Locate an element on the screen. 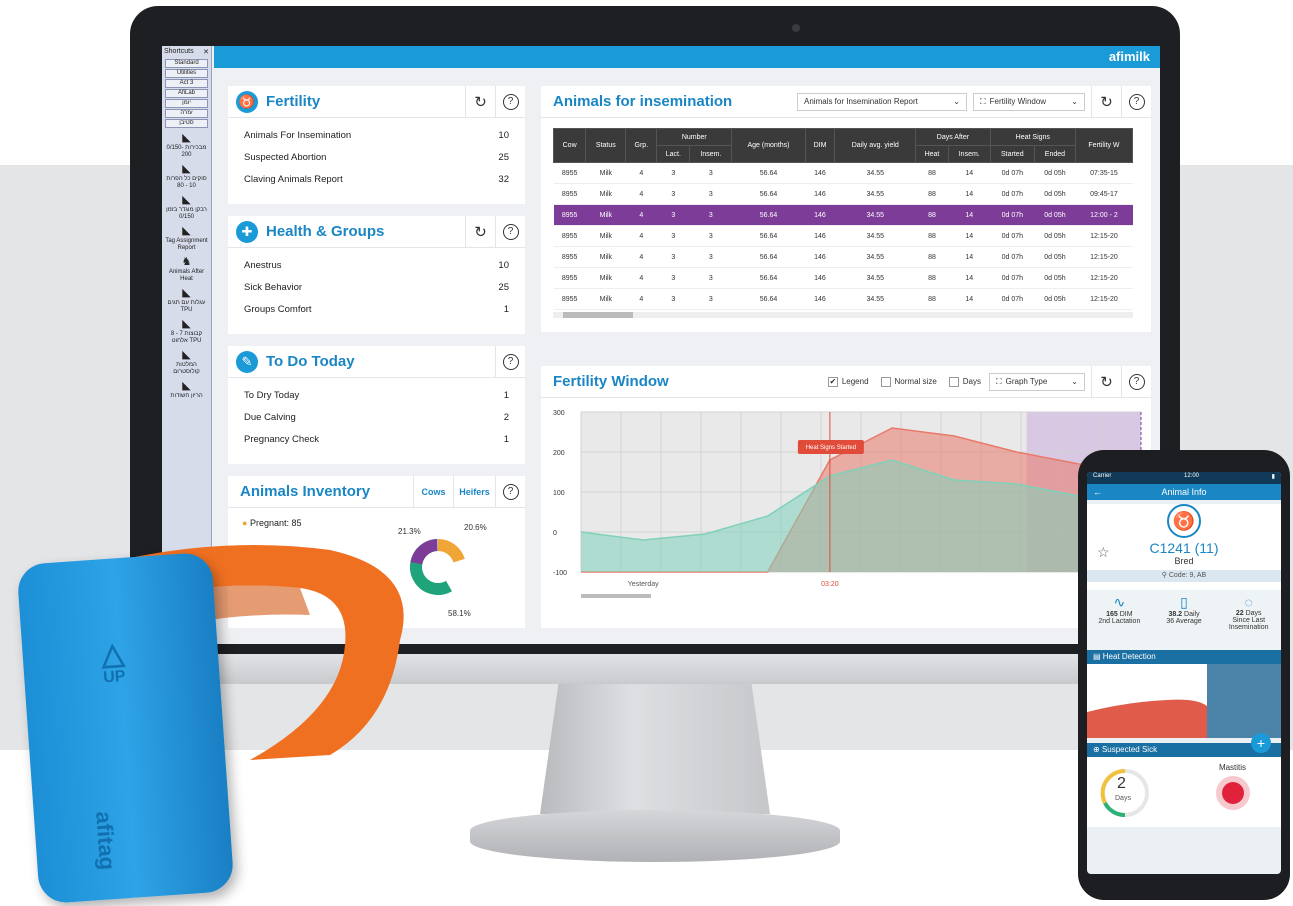 The image size is (1293, 906). suspected-sick-header: ⊕ Suspected Sick + is located at coordinates (1184, 745).